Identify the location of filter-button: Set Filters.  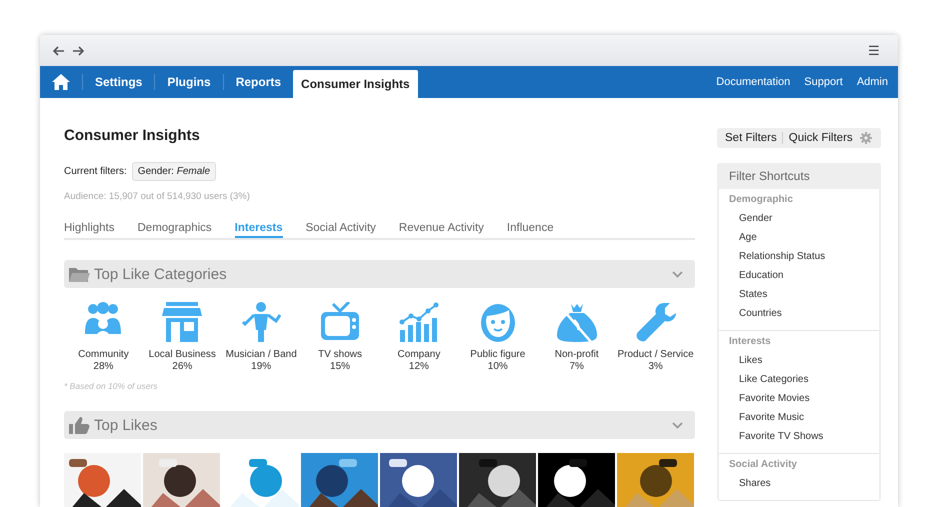
(753, 138).